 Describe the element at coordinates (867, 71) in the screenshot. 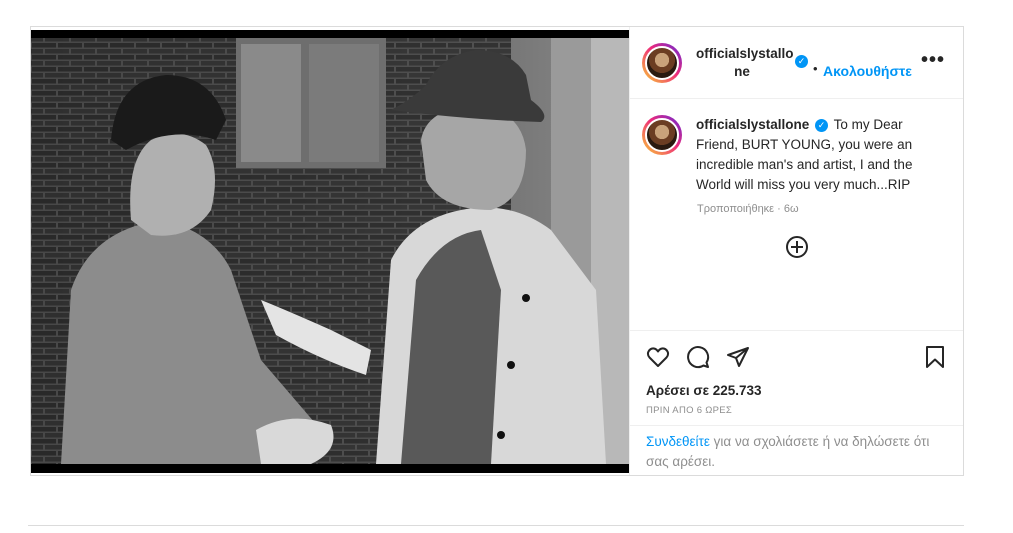

I see `follow-button: Ακολουθήστε` at that location.